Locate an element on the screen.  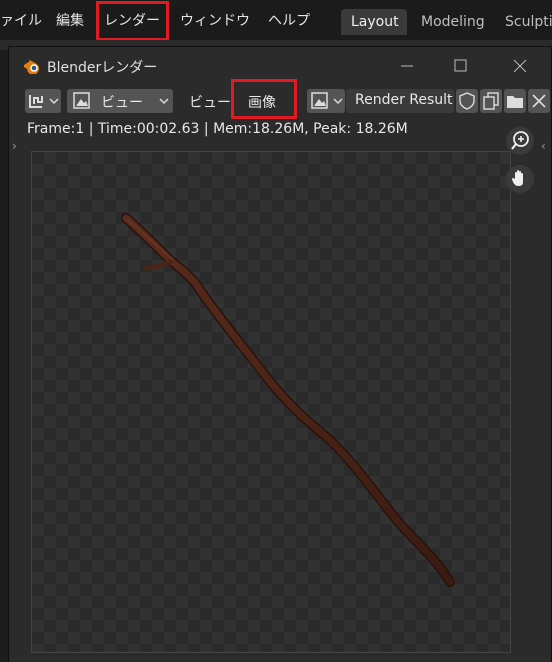
zoom-icon is located at coordinates (520, 140).